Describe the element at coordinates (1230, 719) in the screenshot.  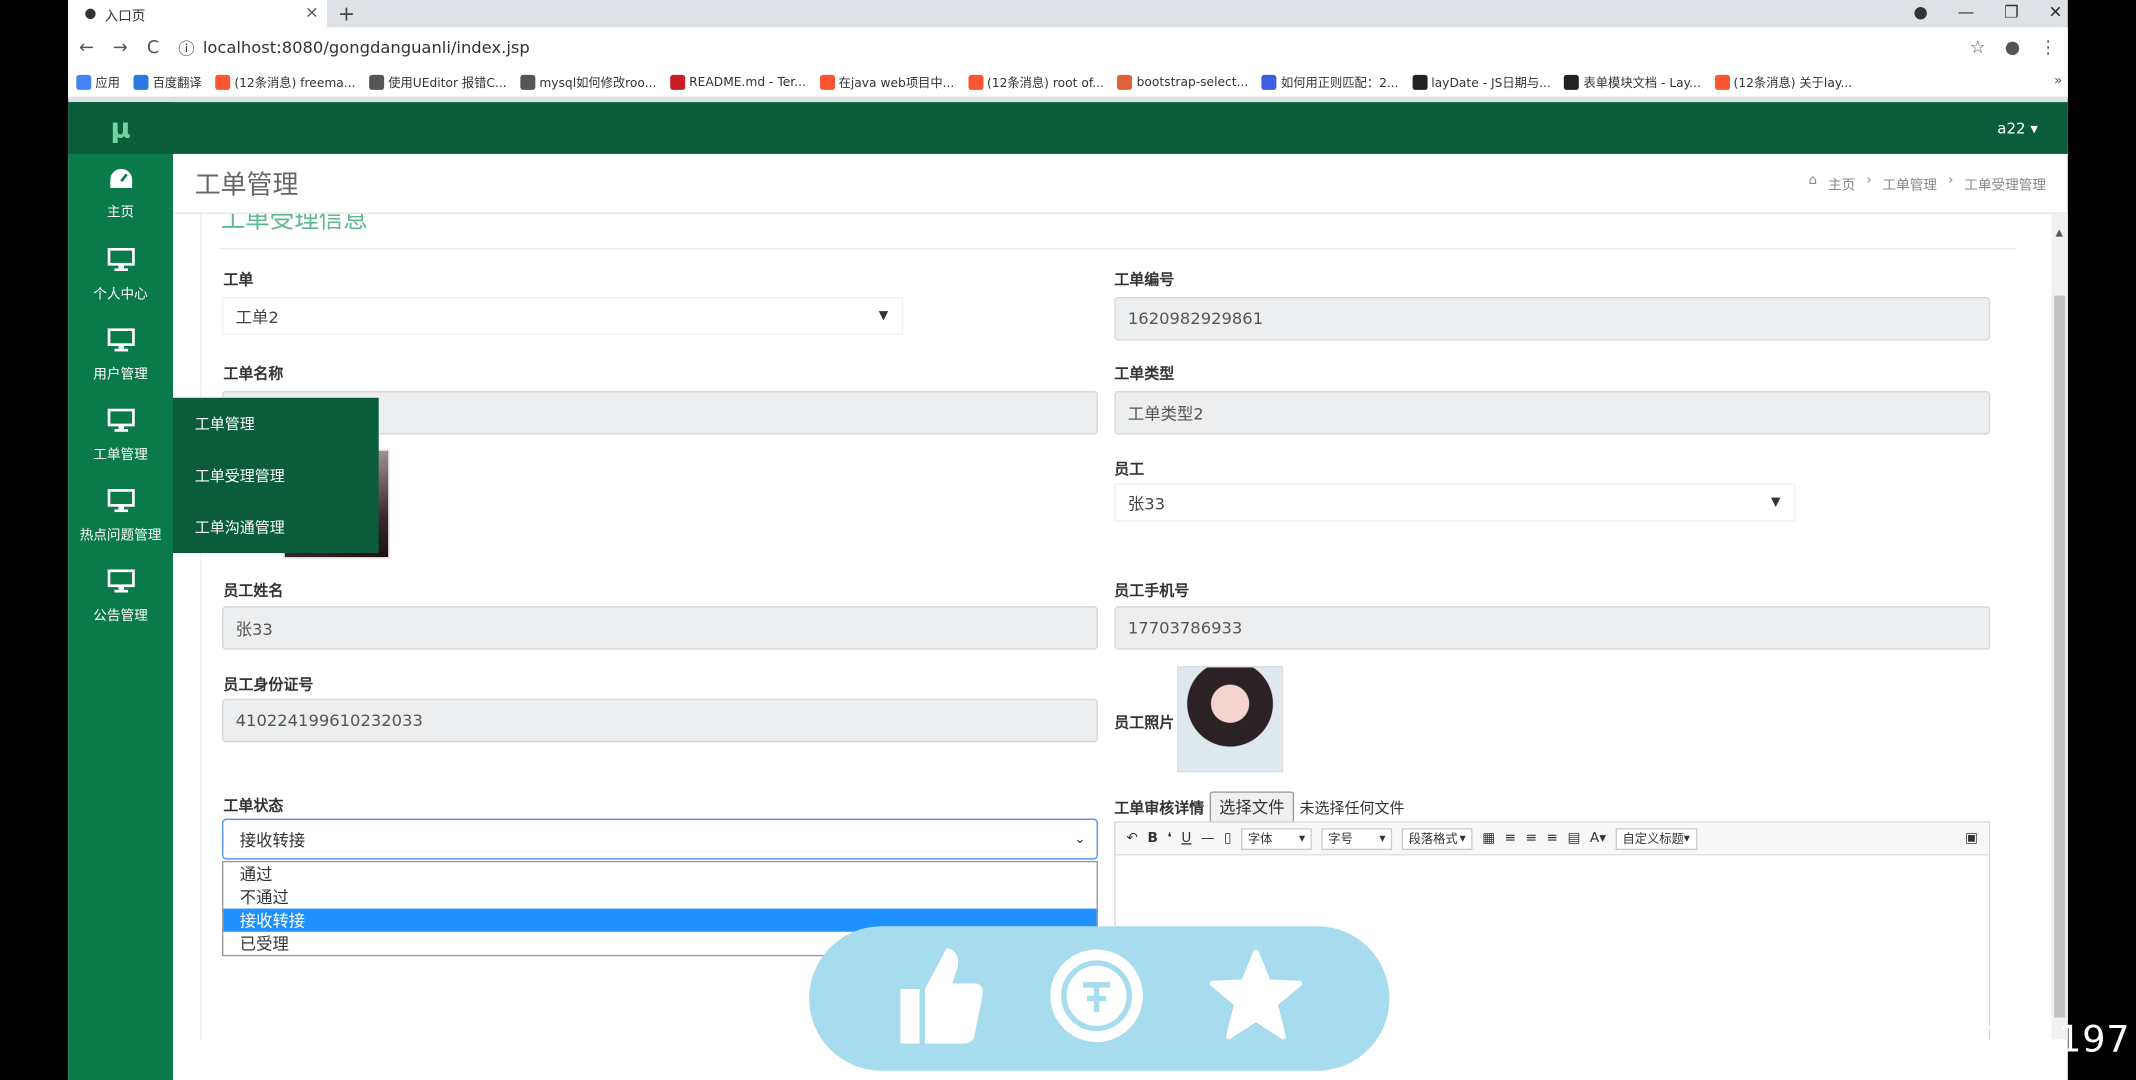
I see `employee-photo` at that location.